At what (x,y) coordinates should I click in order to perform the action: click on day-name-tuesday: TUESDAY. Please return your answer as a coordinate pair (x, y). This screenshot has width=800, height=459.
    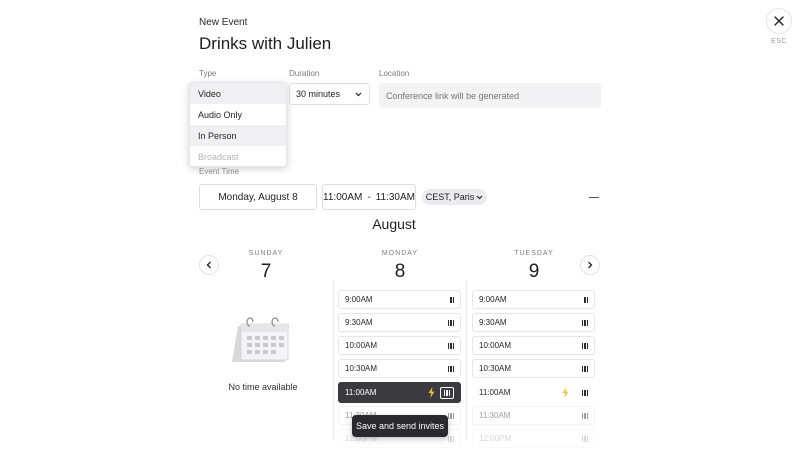
    Looking at the image, I should click on (534, 253).